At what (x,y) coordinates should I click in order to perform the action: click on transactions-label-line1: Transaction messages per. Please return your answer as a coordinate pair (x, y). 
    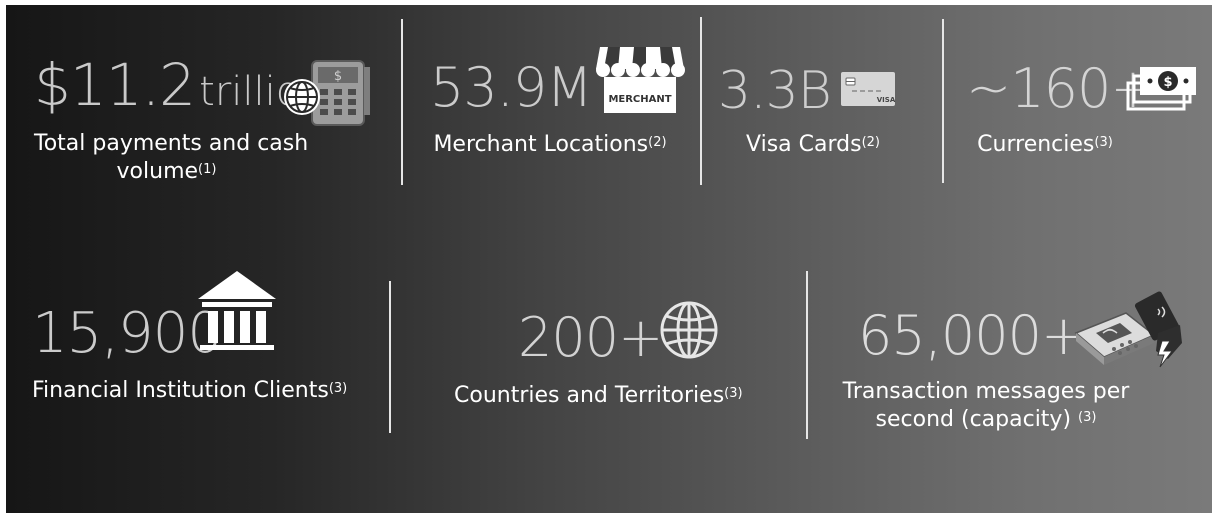
    Looking at the image, I should click on (986, 391).